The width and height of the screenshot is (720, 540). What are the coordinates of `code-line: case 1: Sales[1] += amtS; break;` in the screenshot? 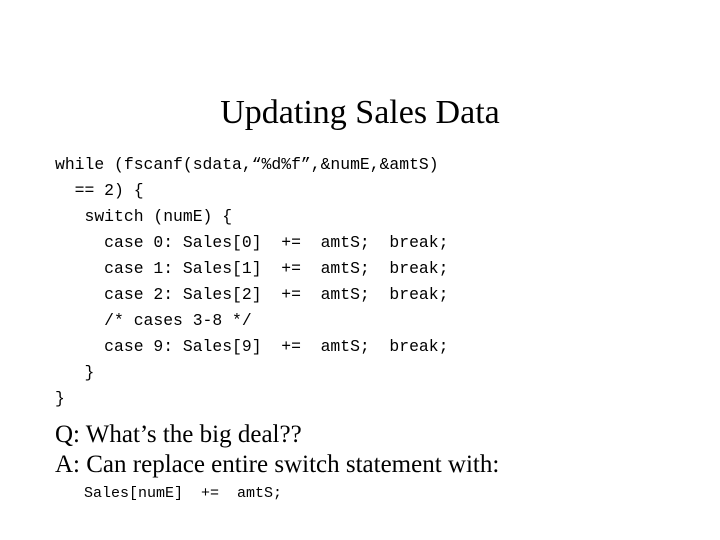 It's located at (252, 268).